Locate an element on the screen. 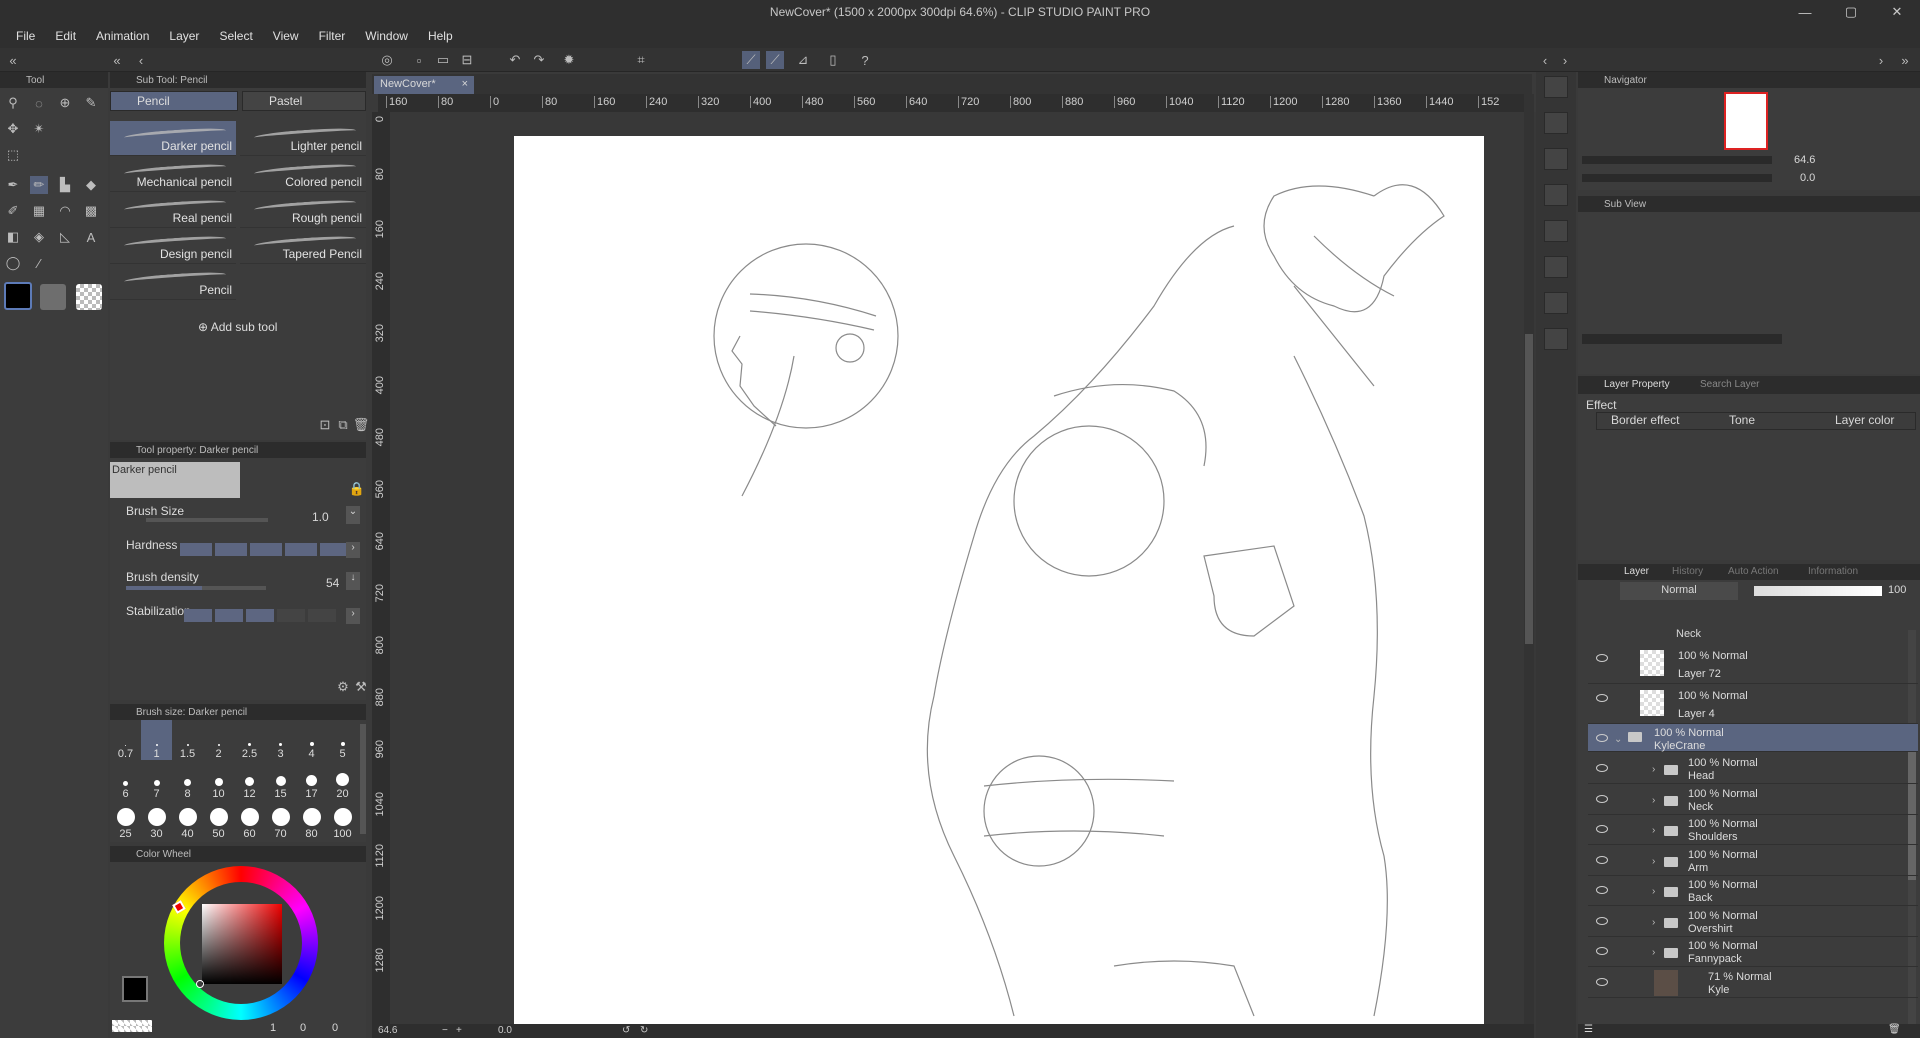 The width and height of the screenshot is (1920, 1038). brush-size-option: 12 is located at coordinates (249, 780).